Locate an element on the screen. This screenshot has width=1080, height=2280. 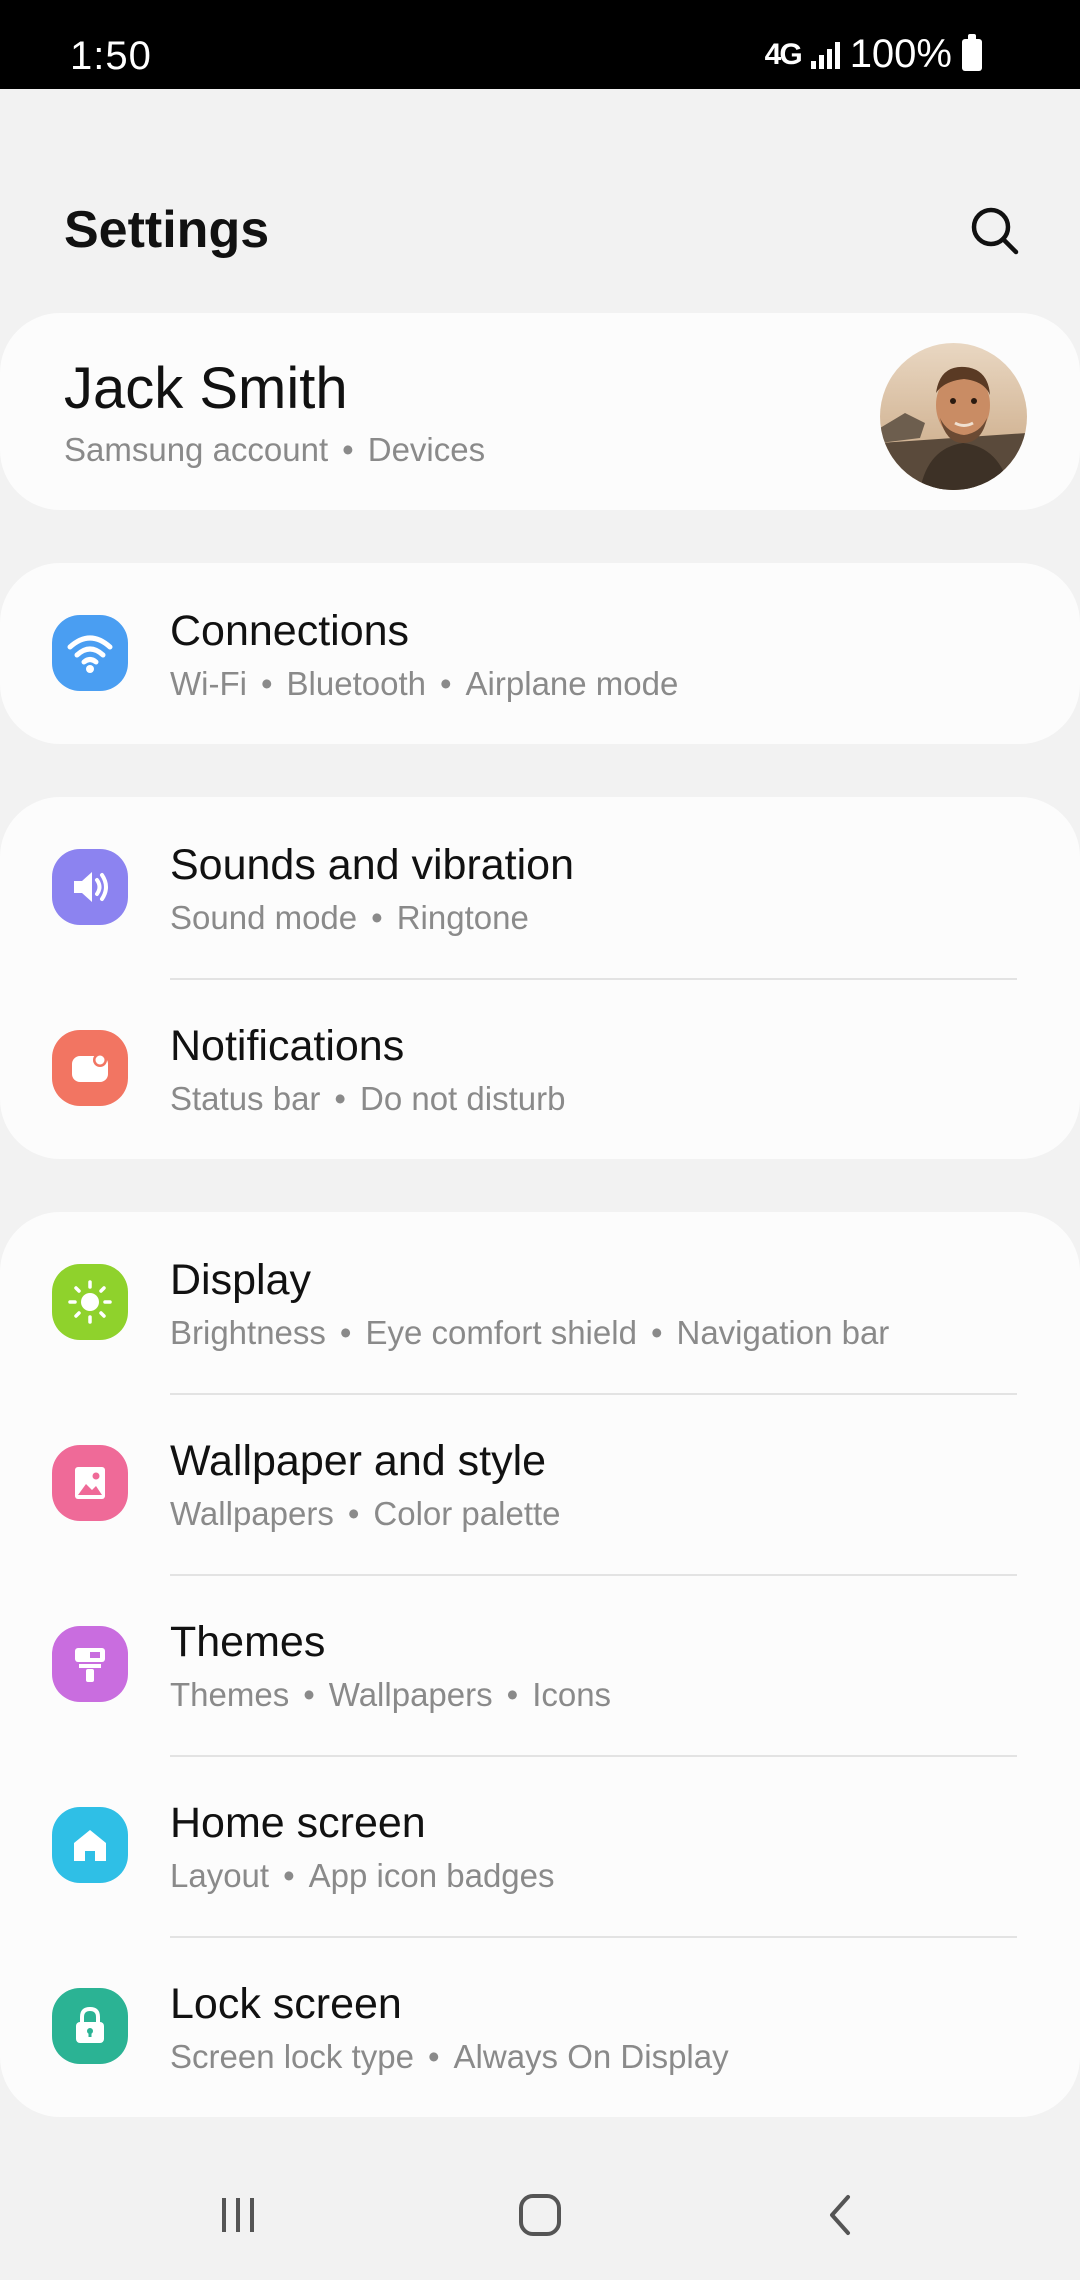
status-time: 1:50 is located at coordinates (111, 56).